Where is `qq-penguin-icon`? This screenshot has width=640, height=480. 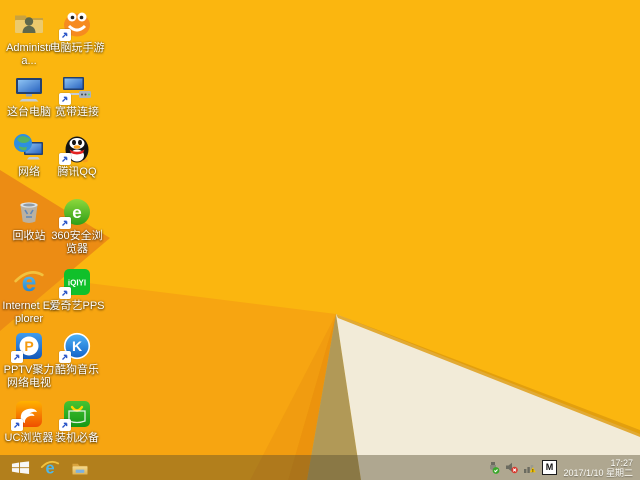
qq-penguin-icon is located at coordinates (76, 148).